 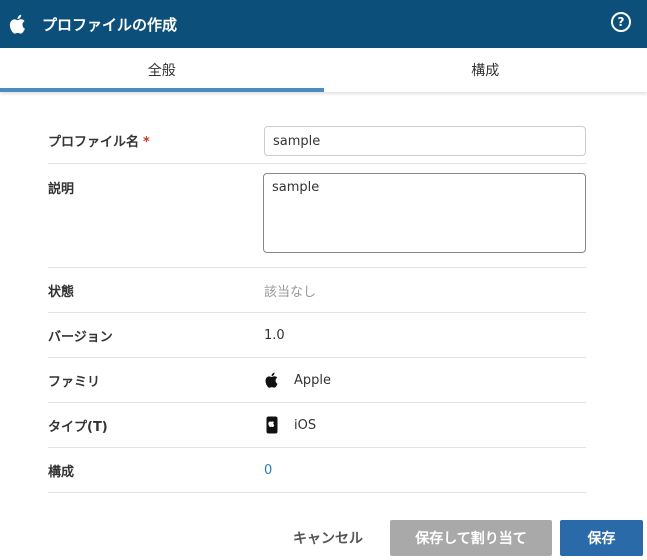 I want to click on required-mark: *, so click(x=146, y=142).